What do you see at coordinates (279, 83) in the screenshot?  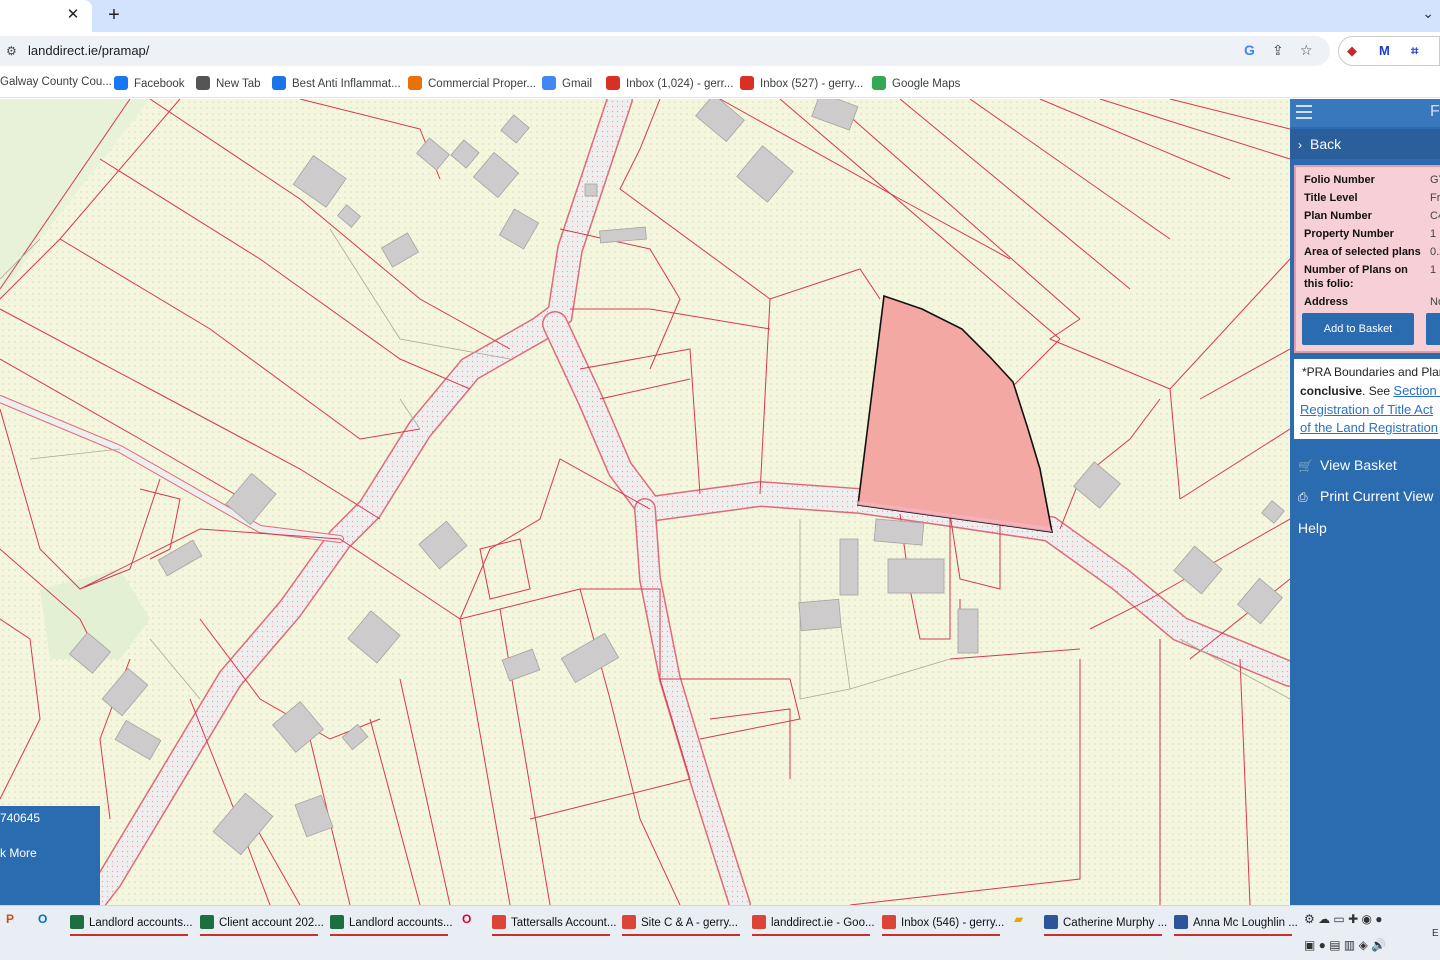 I see `yahoo-icon` at bounding box center [279, 83].